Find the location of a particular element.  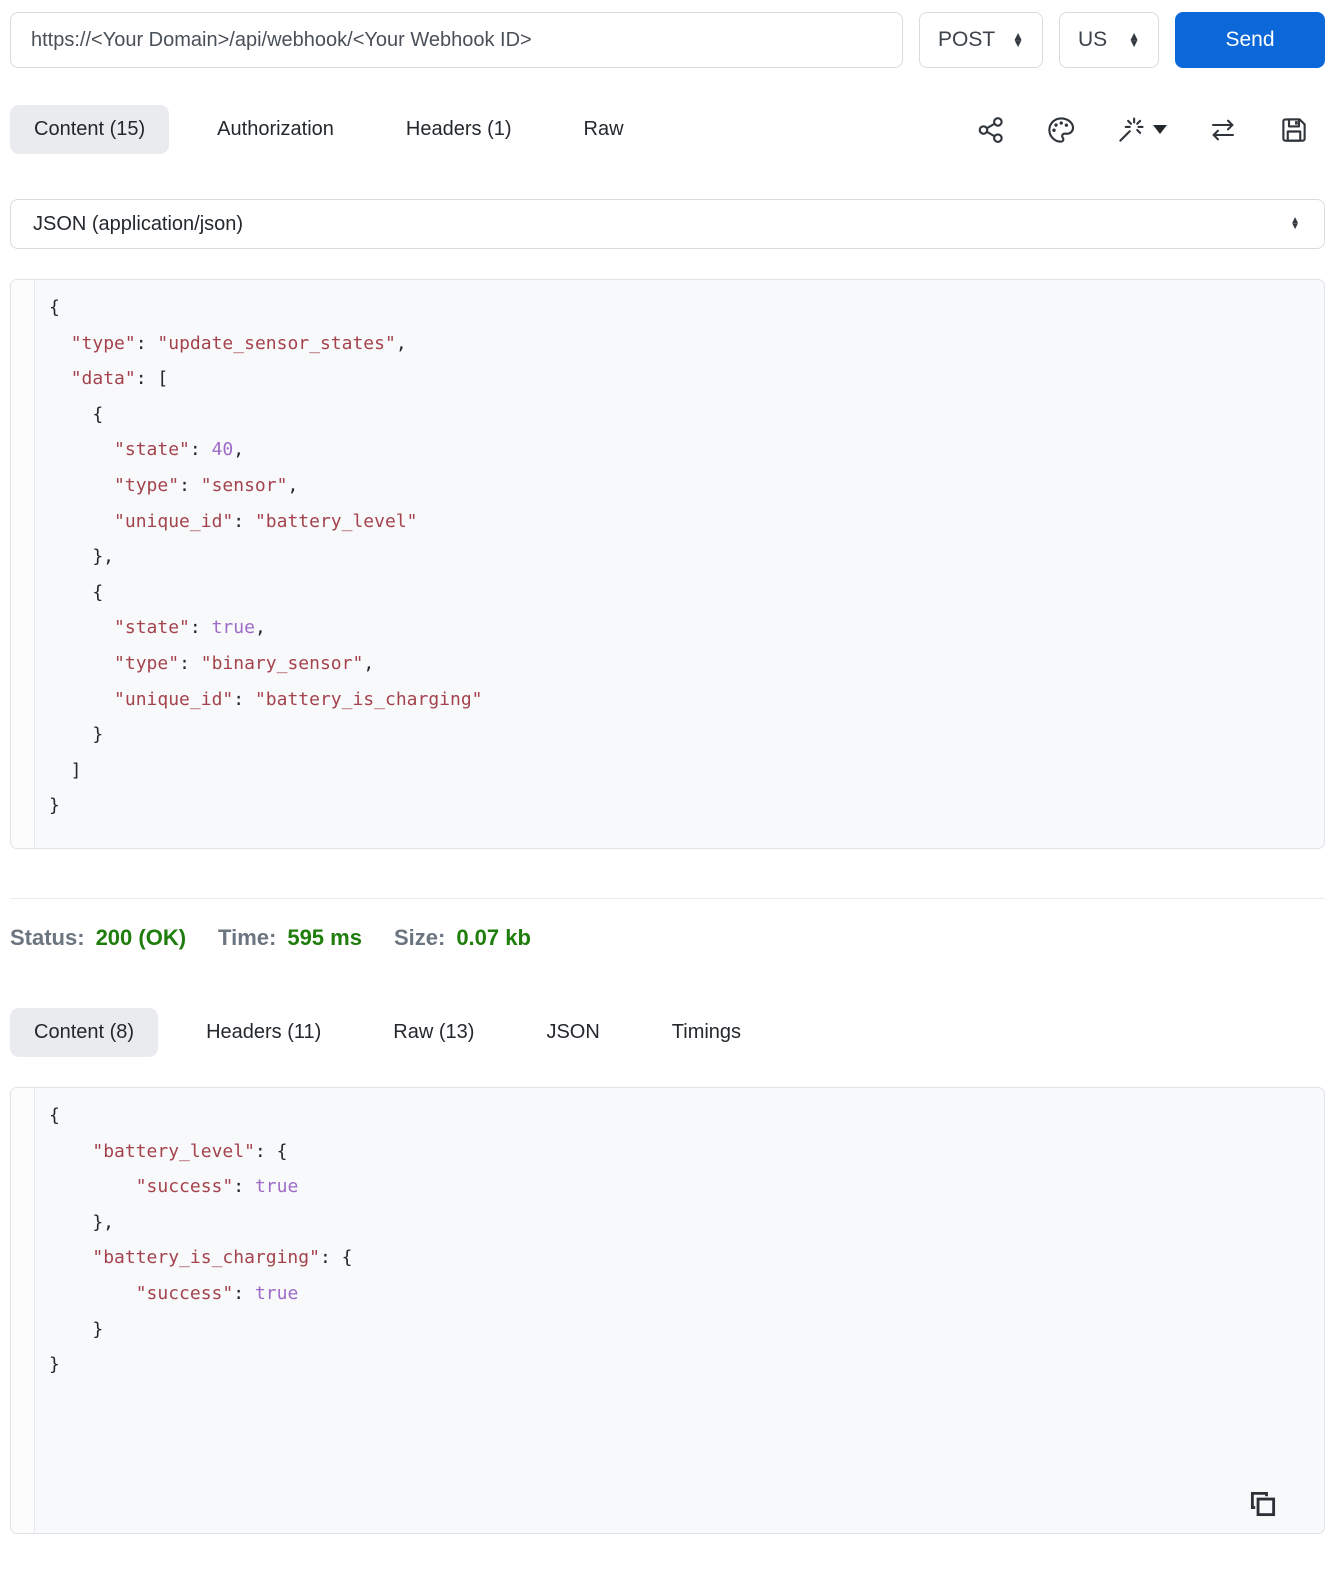

region-select: US ▲ ▼ is located at coordinates (1109, 40).